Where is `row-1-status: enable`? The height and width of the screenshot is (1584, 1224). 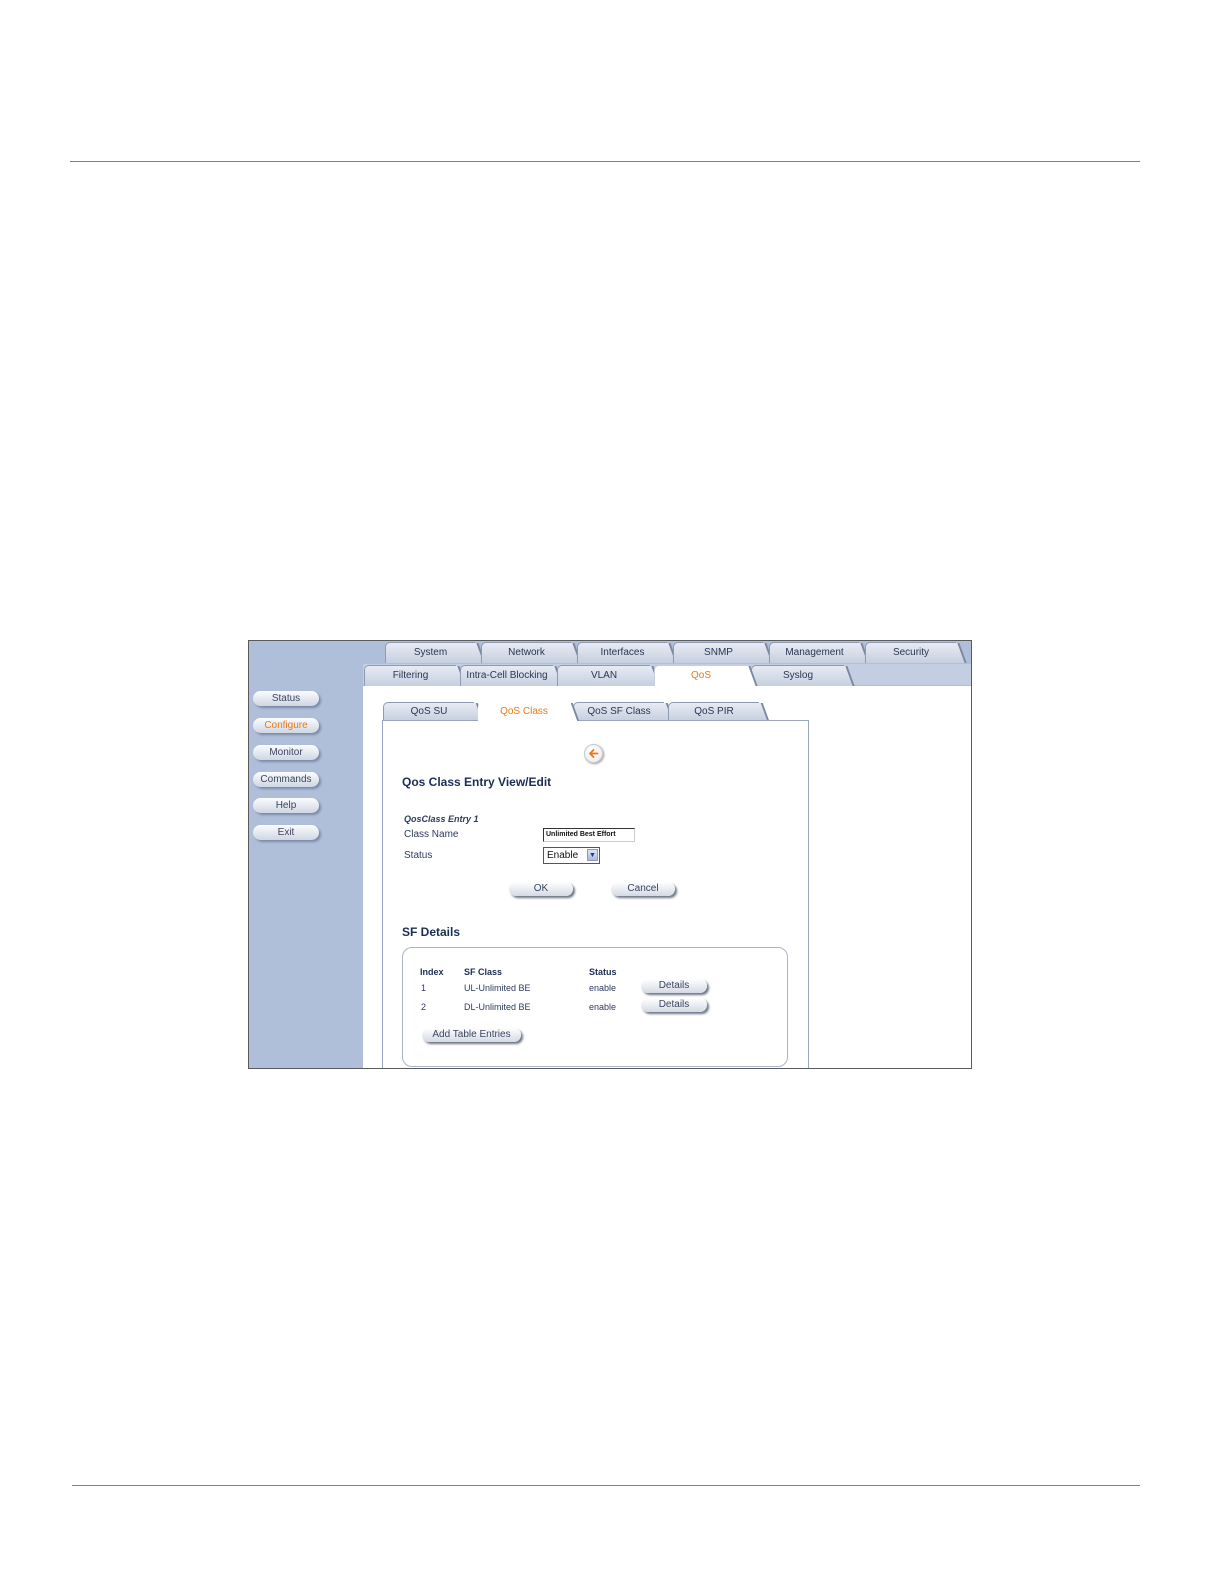 row-1-status: enable is located at coordinates (603, 988).